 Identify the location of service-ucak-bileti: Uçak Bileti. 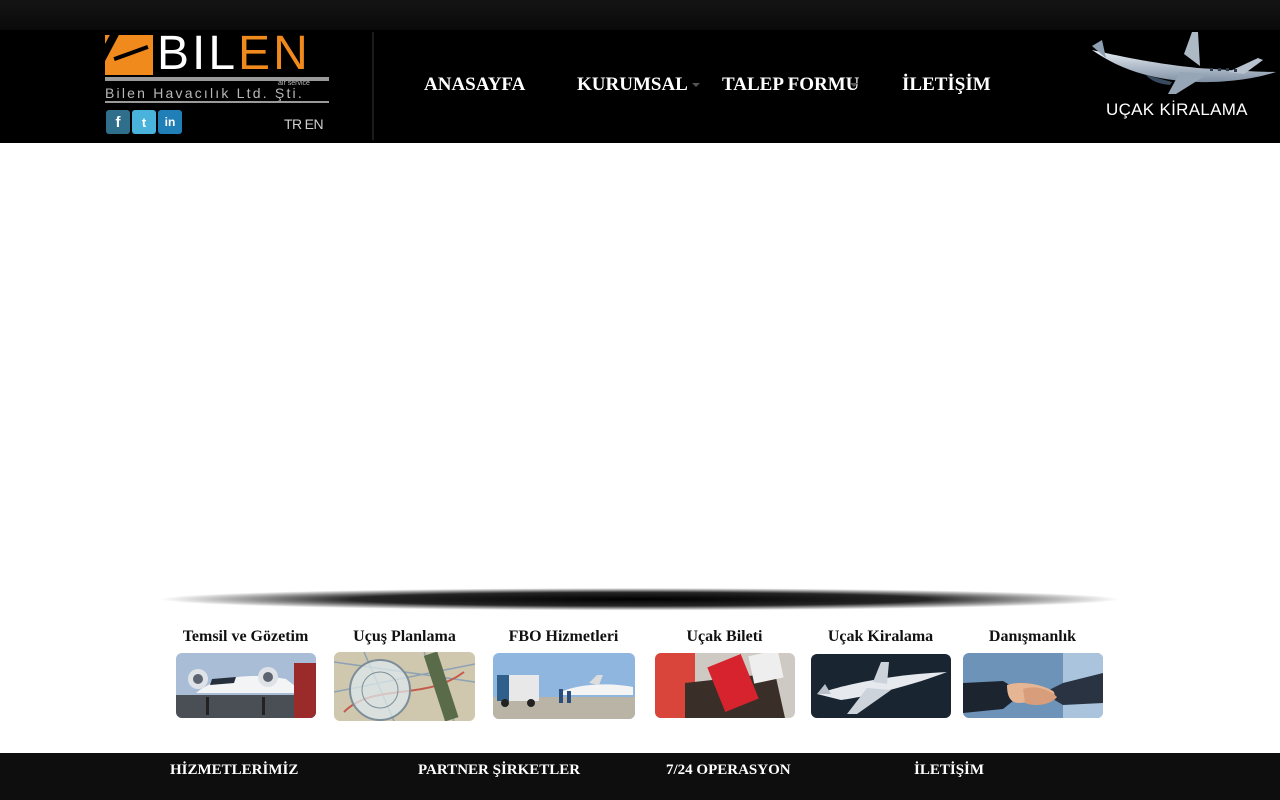
(724, 637).